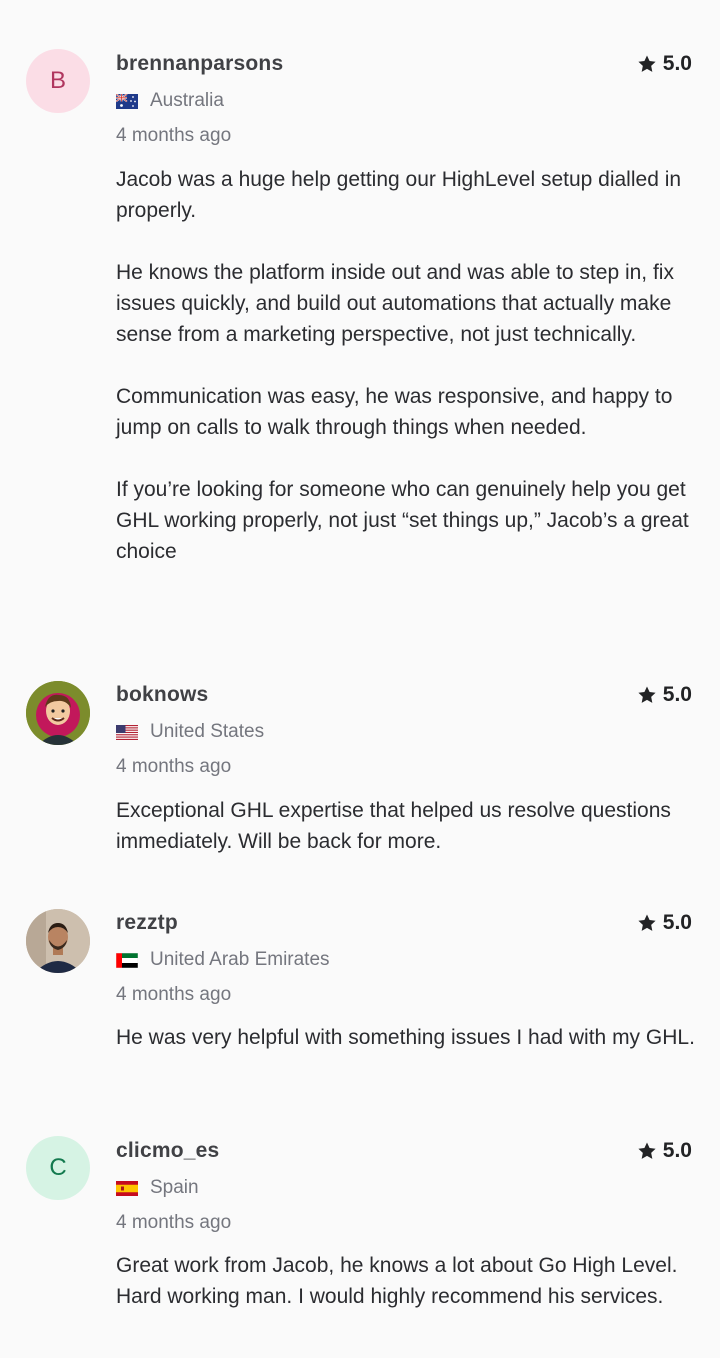 The height and width of the screenshot is (1358, 720). I want to click on reviewer-country: United Arab Emirates, so click(223, 960).